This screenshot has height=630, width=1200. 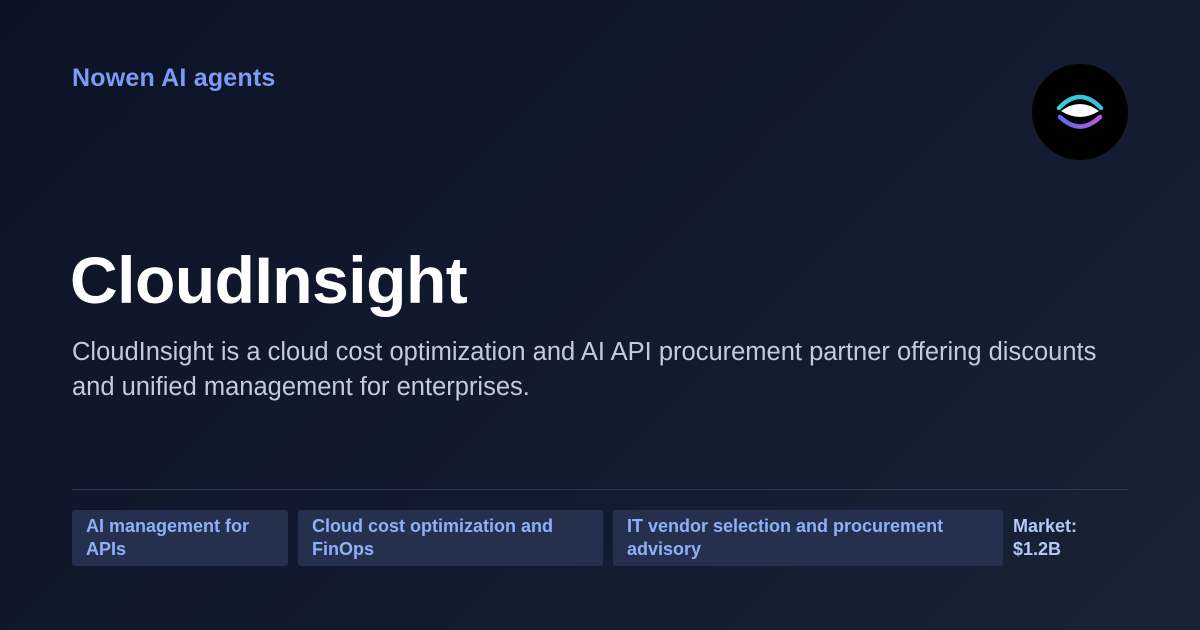 What do you see at coordinates (180, 538) in the screenshot?
I see `tag-ai-management: AI management for APIs` at bounding box center [180, 538].